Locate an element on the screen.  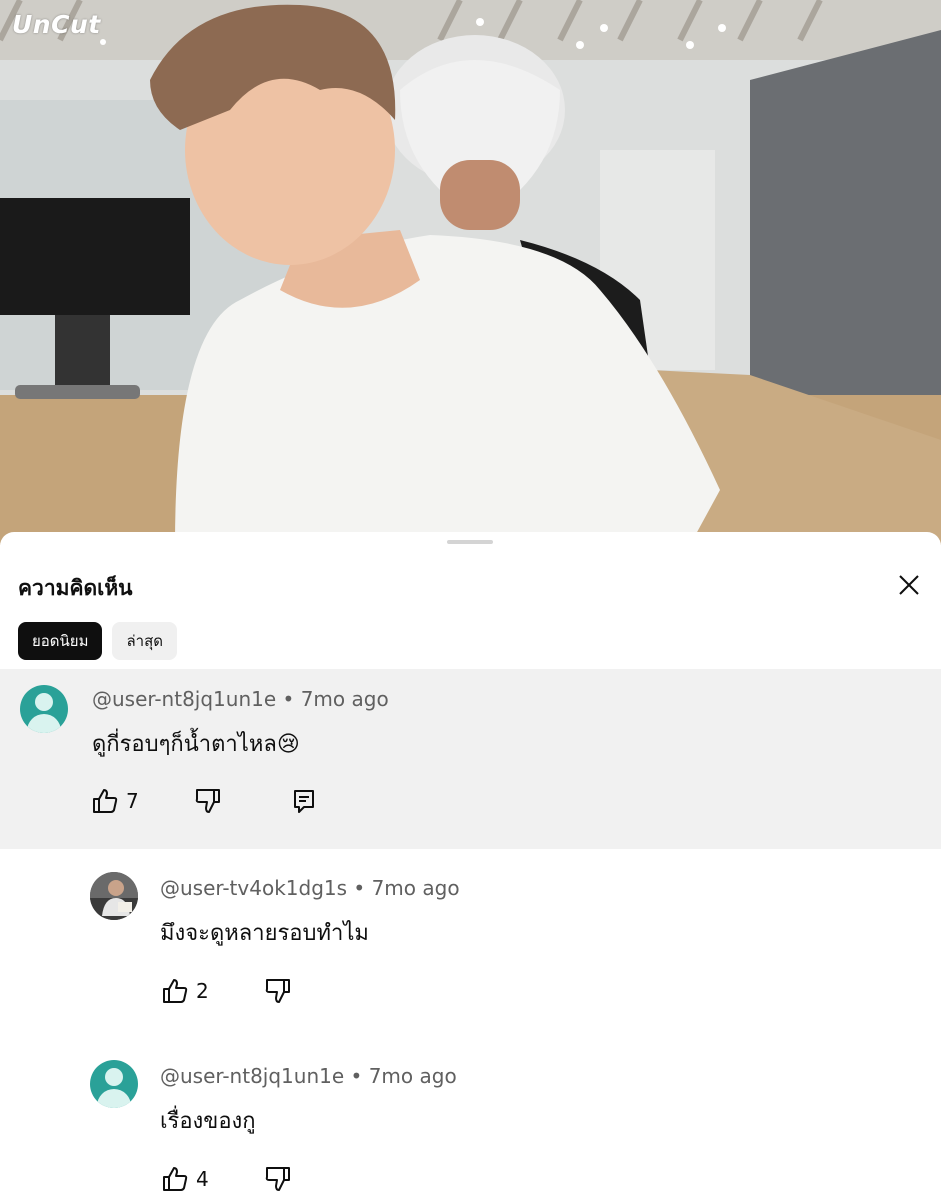
reply-comment: @user-nt8jq1un1e • 7mo ago เรื่องของกู 4 is located at coordinates (470, 1125).